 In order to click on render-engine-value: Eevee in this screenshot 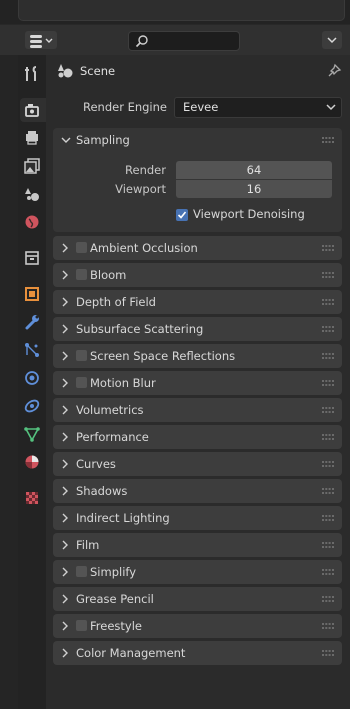, I will do `click(201, 107)`.